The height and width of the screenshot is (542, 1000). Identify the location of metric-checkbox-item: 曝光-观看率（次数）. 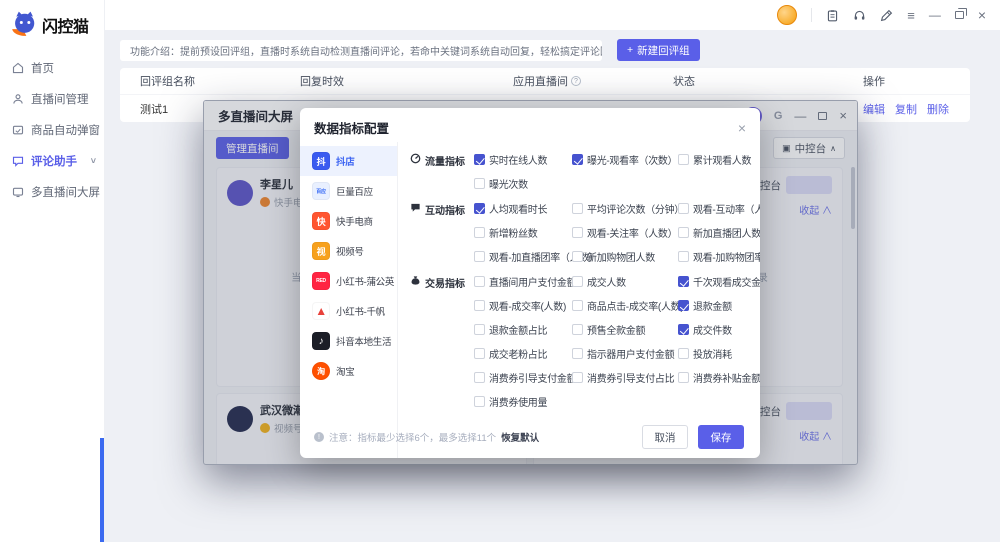
(625, 159).